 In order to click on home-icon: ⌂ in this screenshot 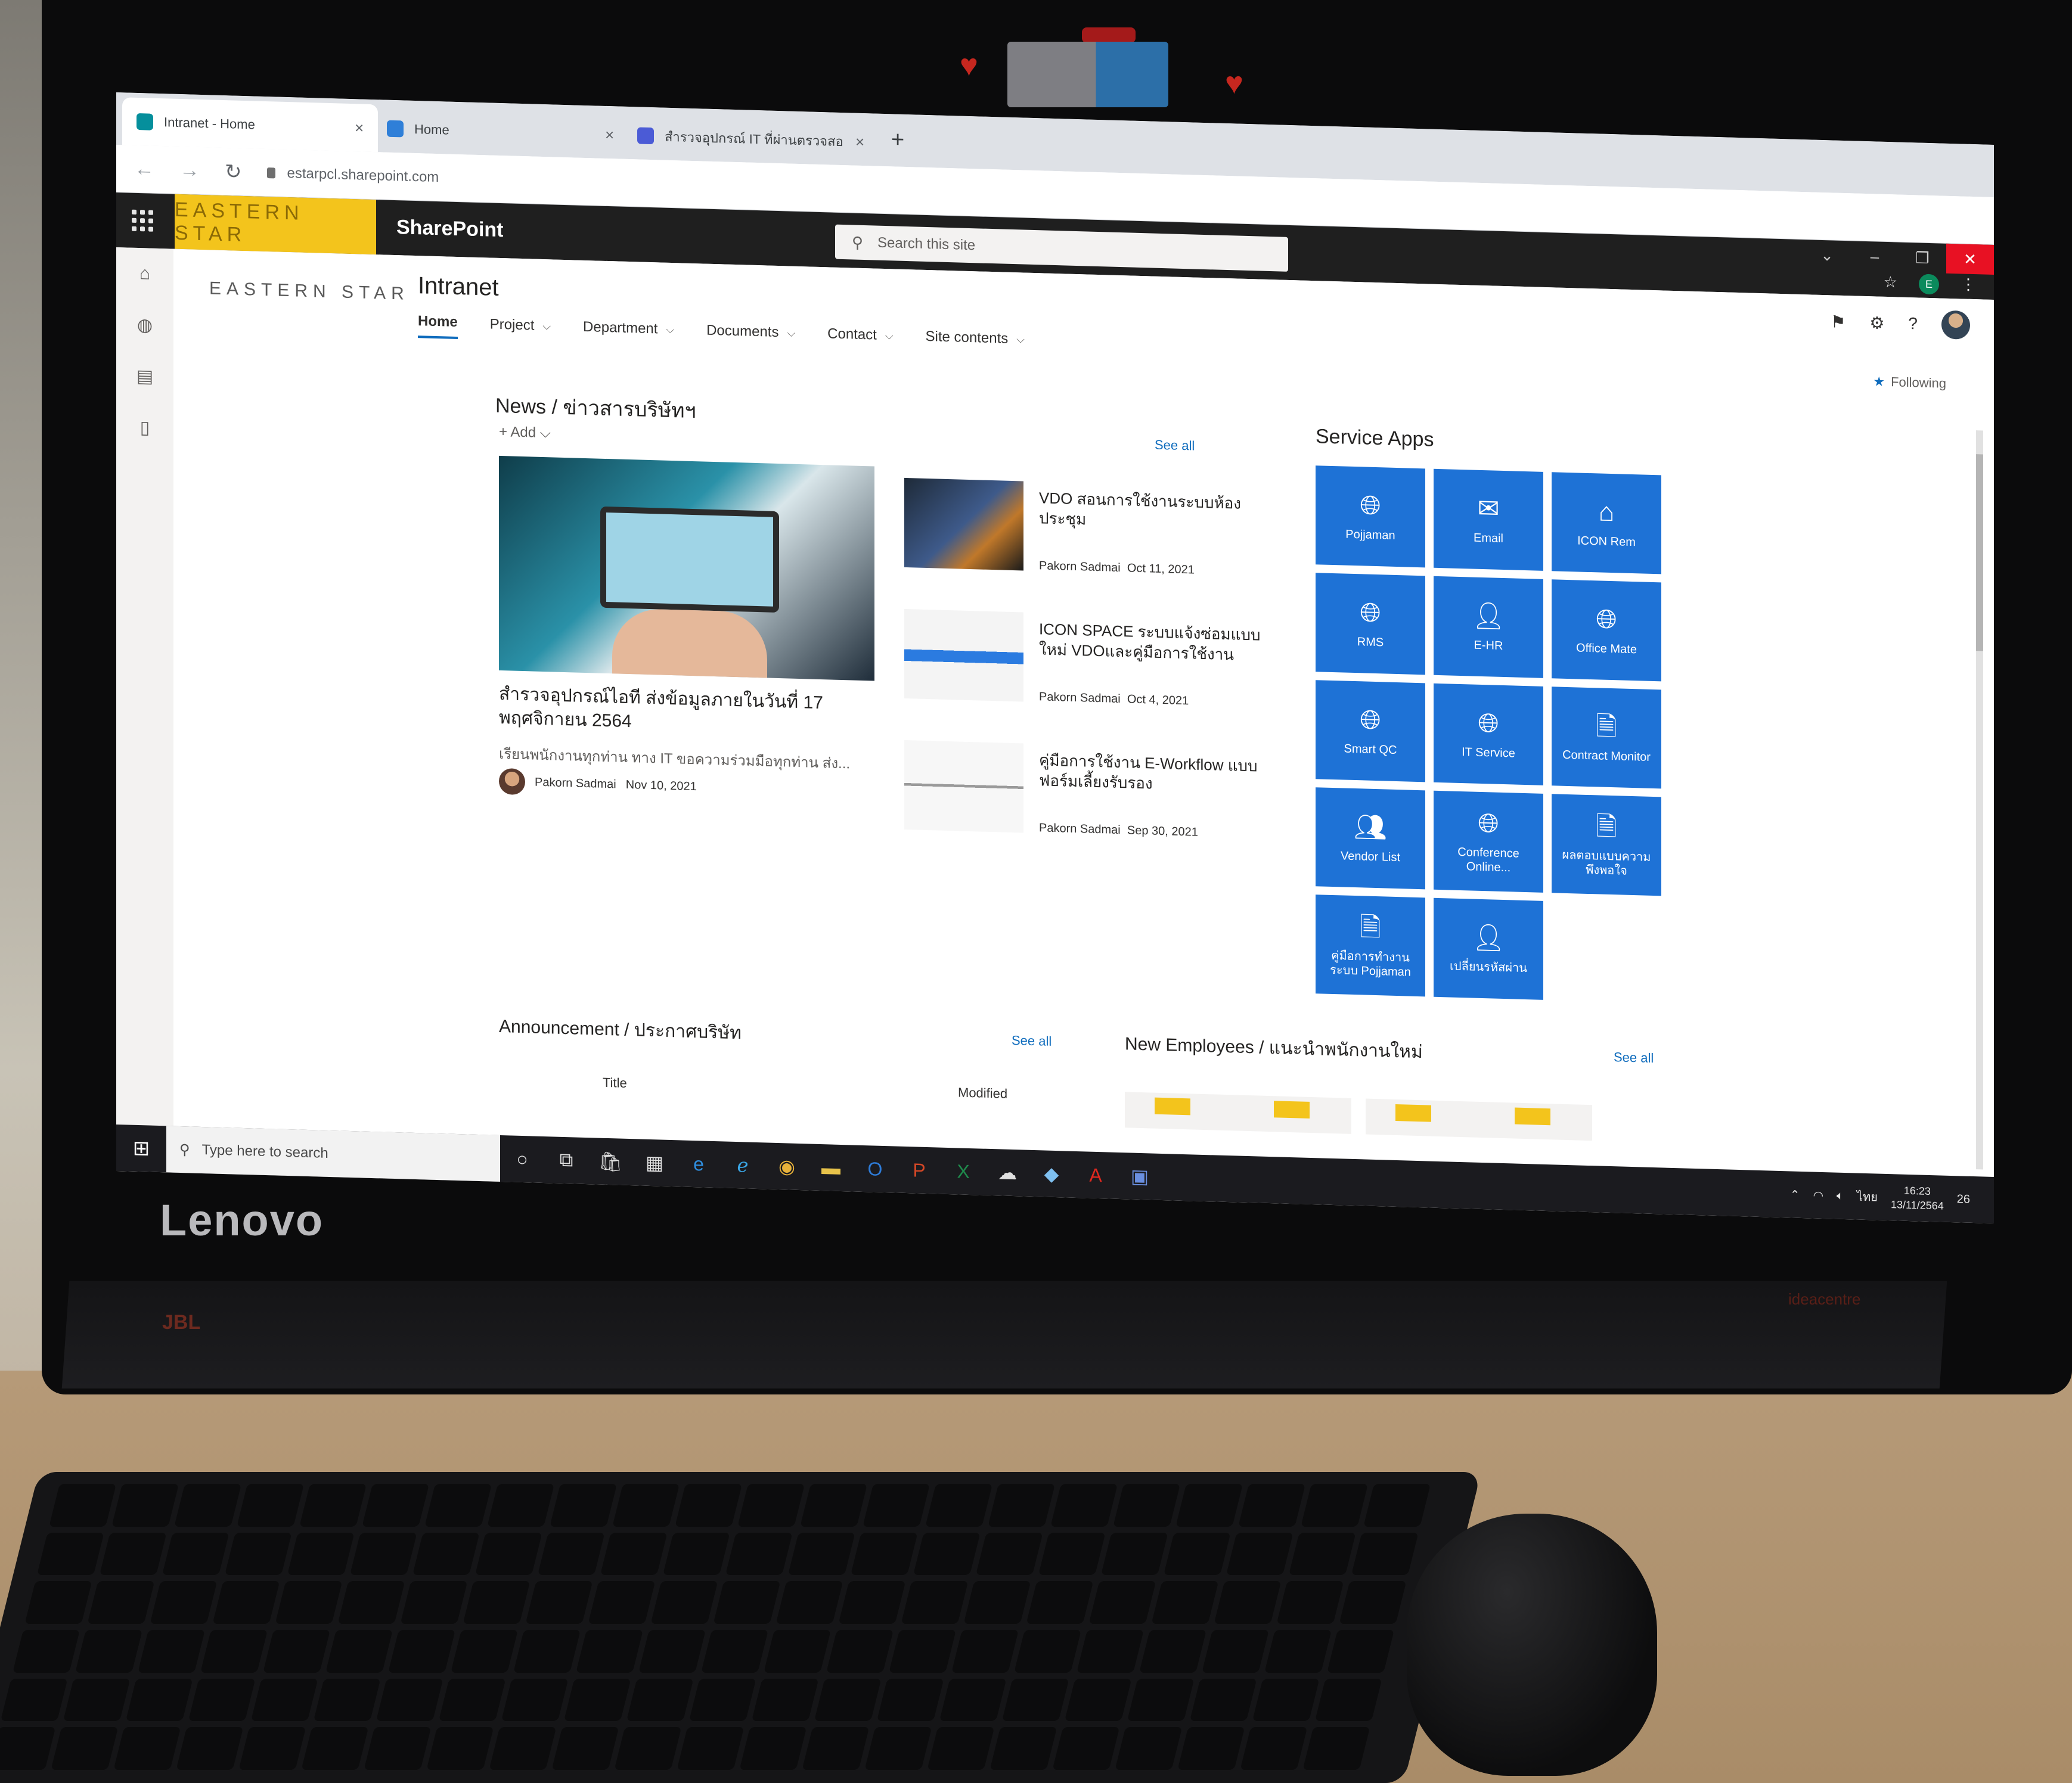, I will do `click(144, 273)`.